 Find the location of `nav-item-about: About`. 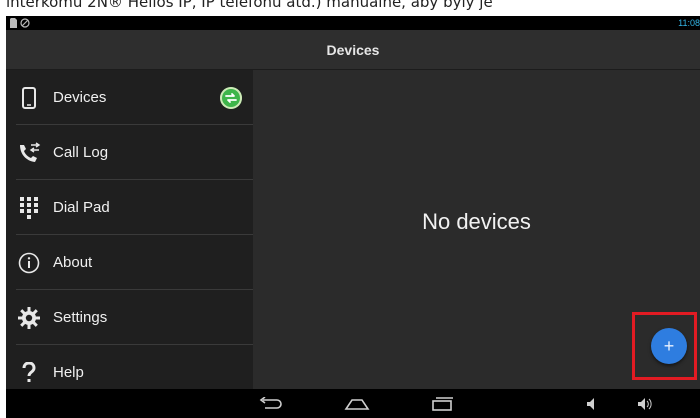

nav-item-about: About is located at coordinates (129, 262).